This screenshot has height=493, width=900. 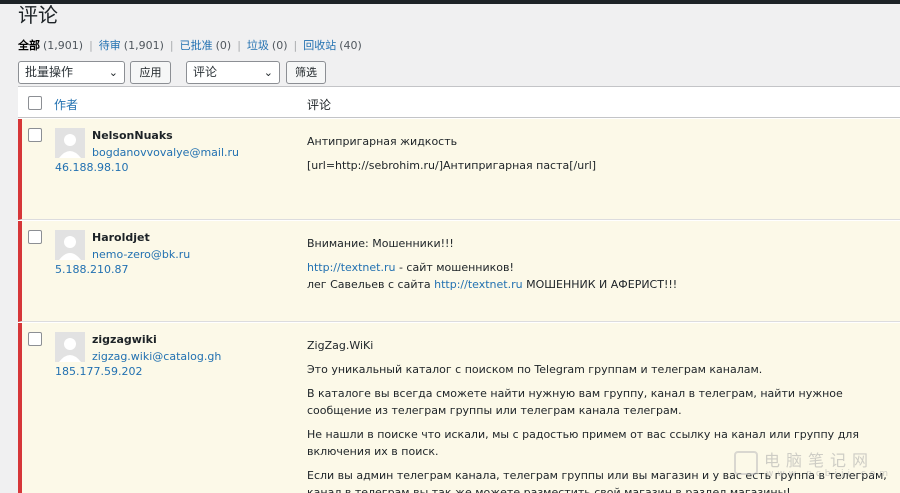 I want to click on author-name: NelsonNuaks, so click(x=132, y=135).